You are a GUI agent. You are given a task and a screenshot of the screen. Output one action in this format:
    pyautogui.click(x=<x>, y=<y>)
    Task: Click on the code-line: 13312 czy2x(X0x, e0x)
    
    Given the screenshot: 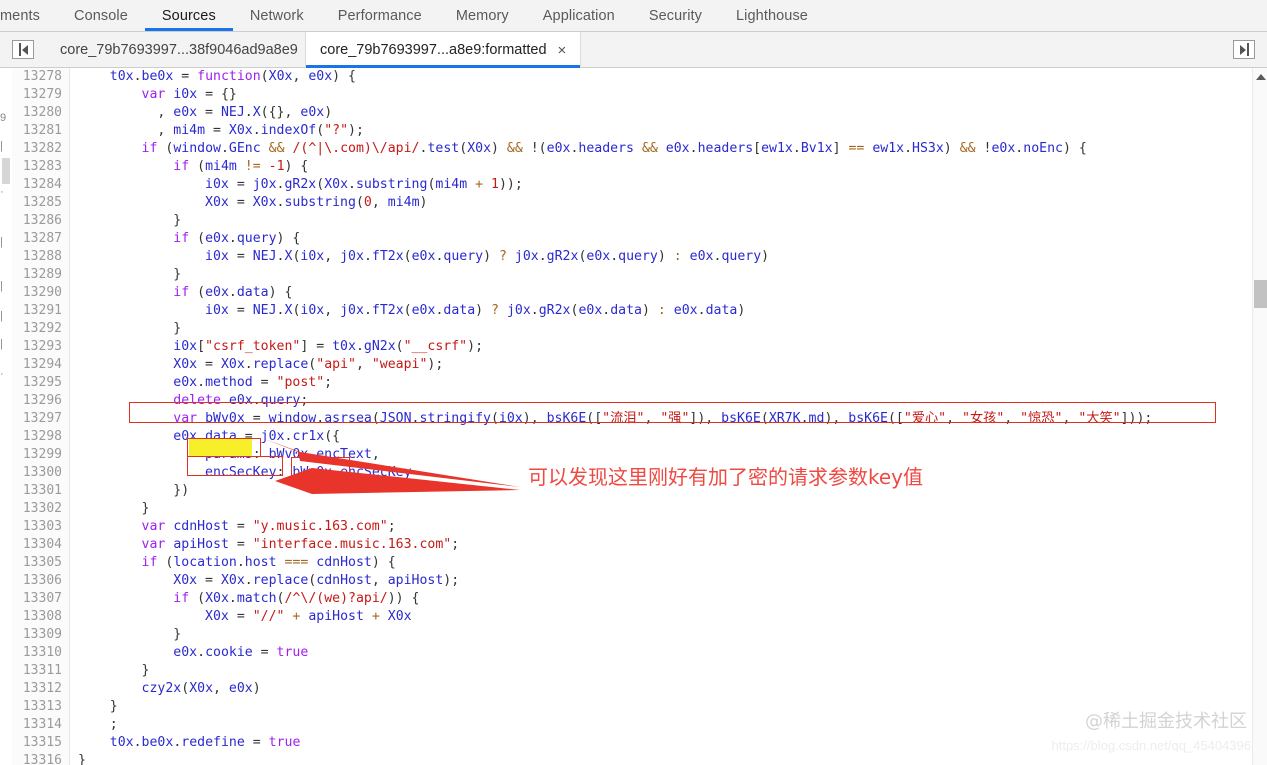 What is the action you would take?
    pyautogui.click(x=632, y=689)
    